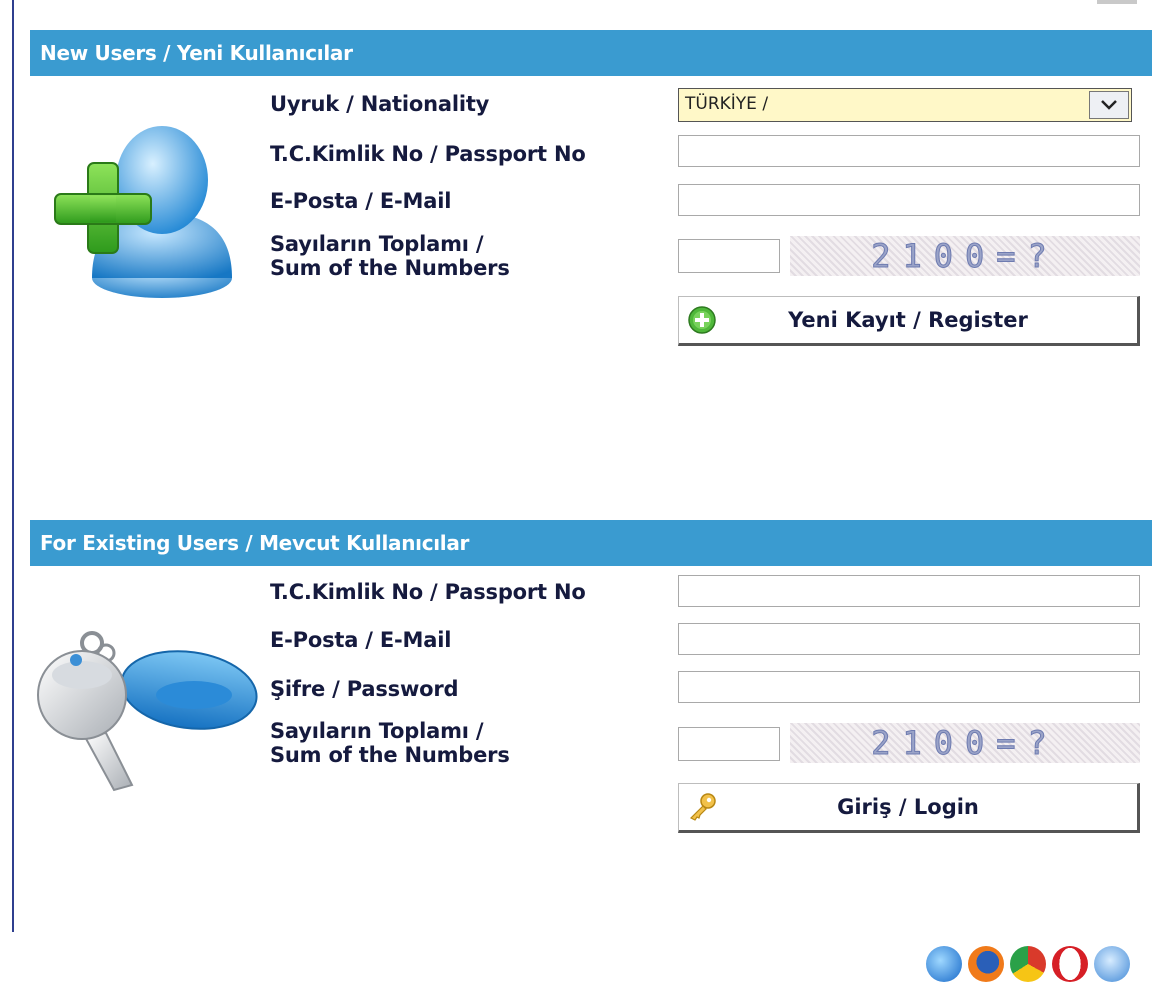 Image resolution: width=1157 pixels, height=990 pixels. Describe the element at coordinates (729, 744) in the screenshot. I see `existing-captcha-input` at that location.